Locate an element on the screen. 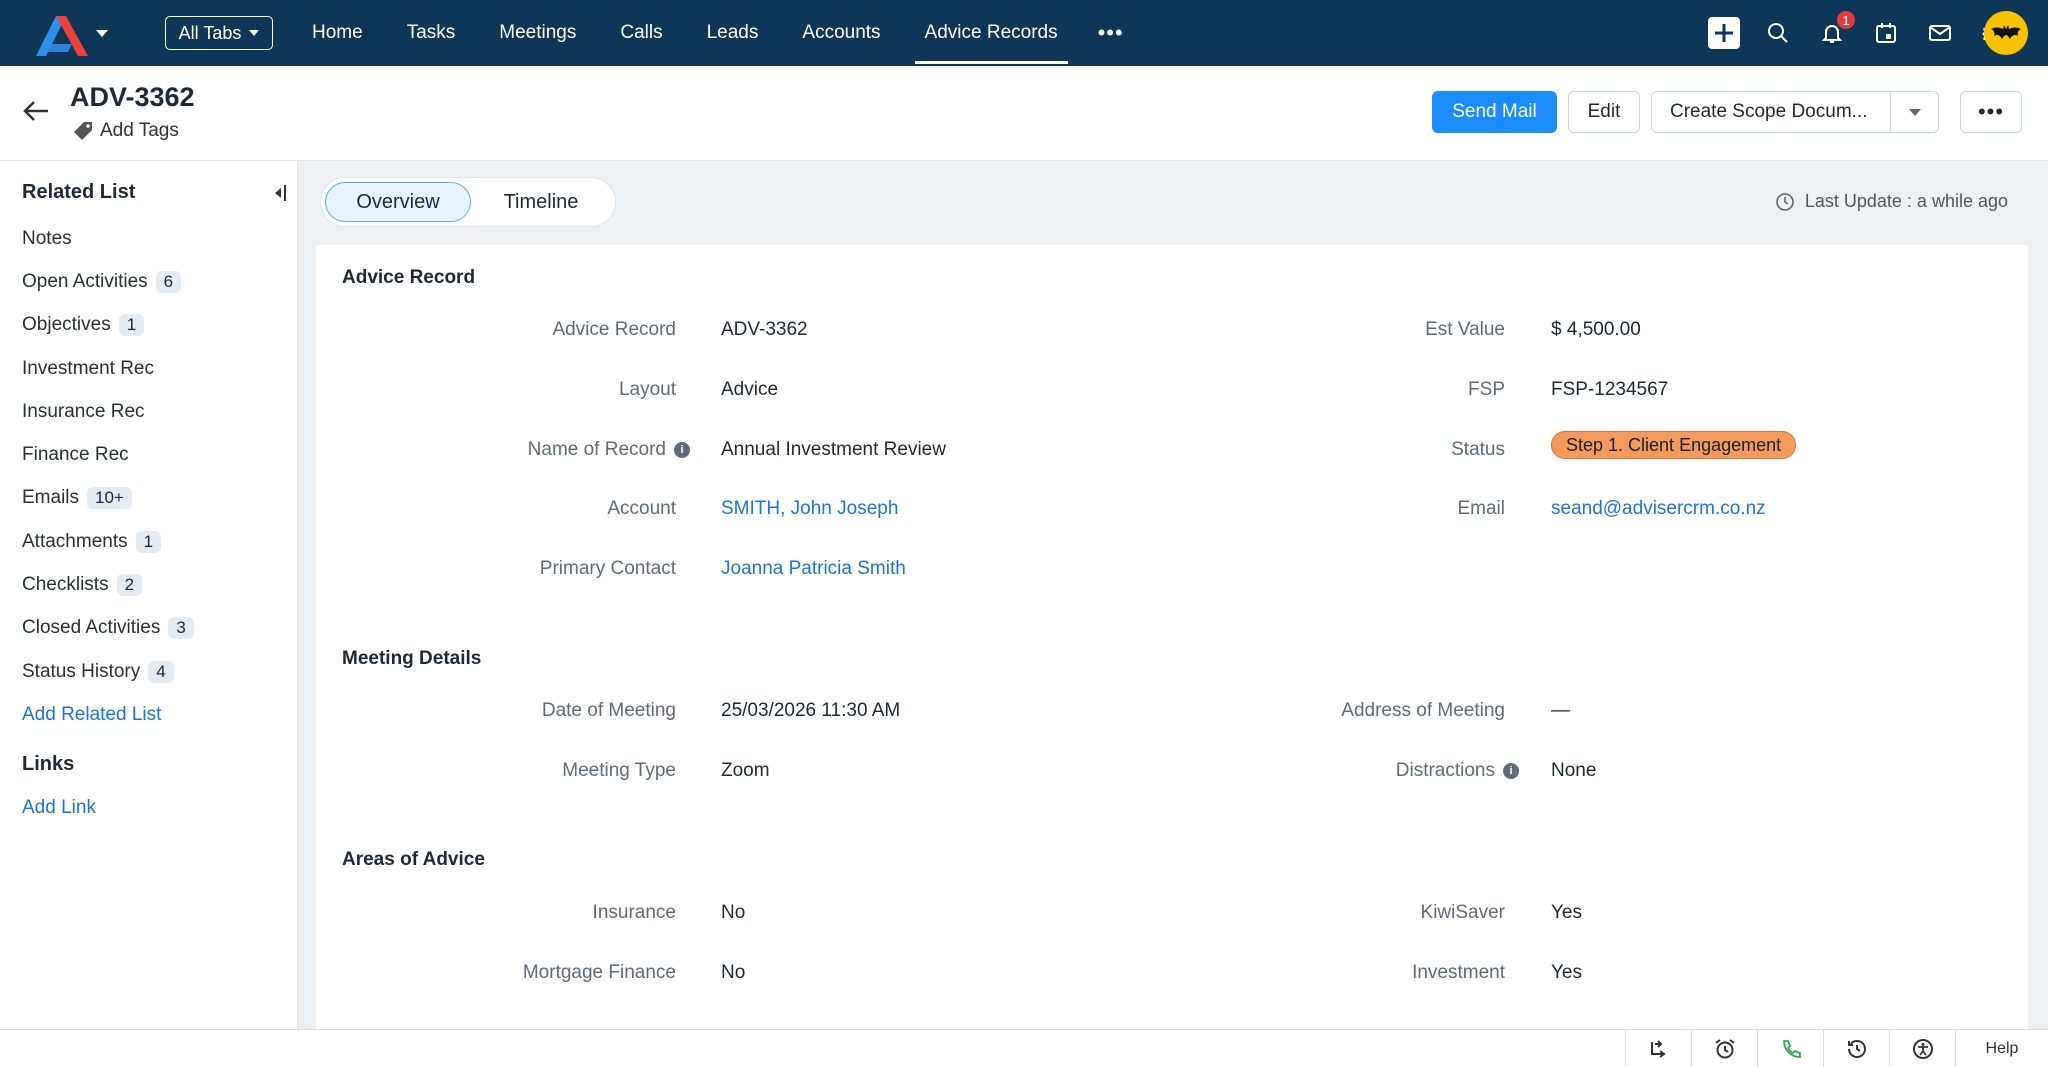 The image size is (2048, 1067). user-avatar is located at coordinates (2006, 33).